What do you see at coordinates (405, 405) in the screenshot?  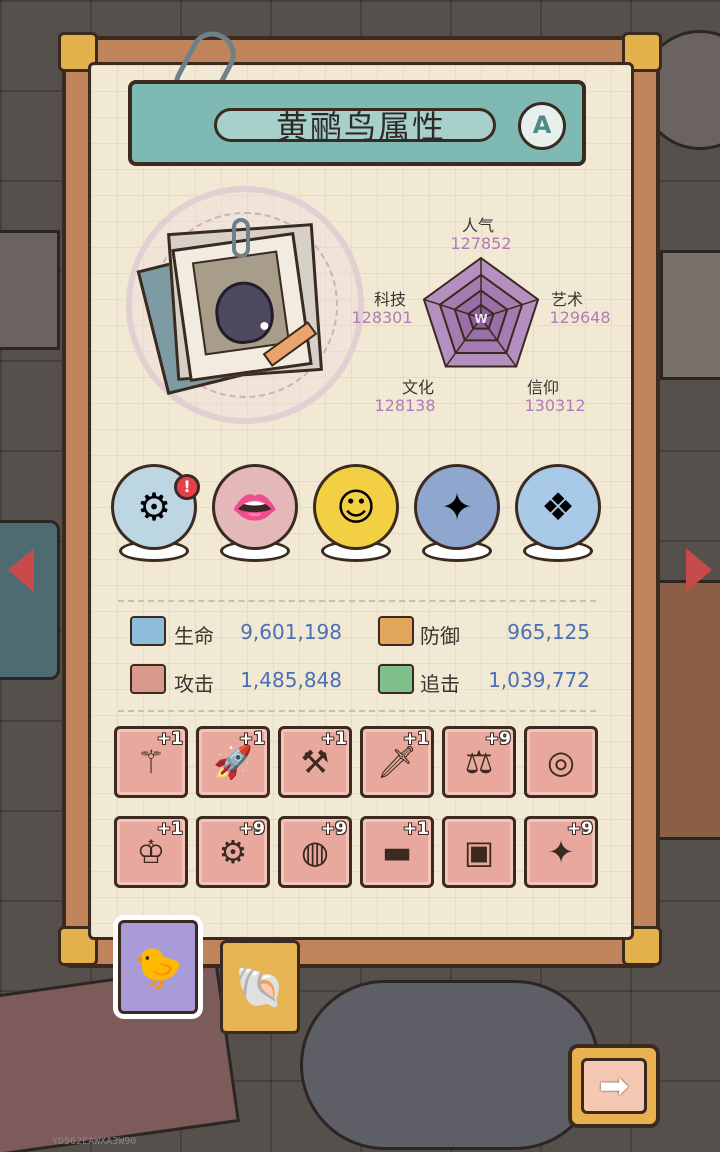 I see `stat-value-culture: 128138` at bounding box center [405, 405].